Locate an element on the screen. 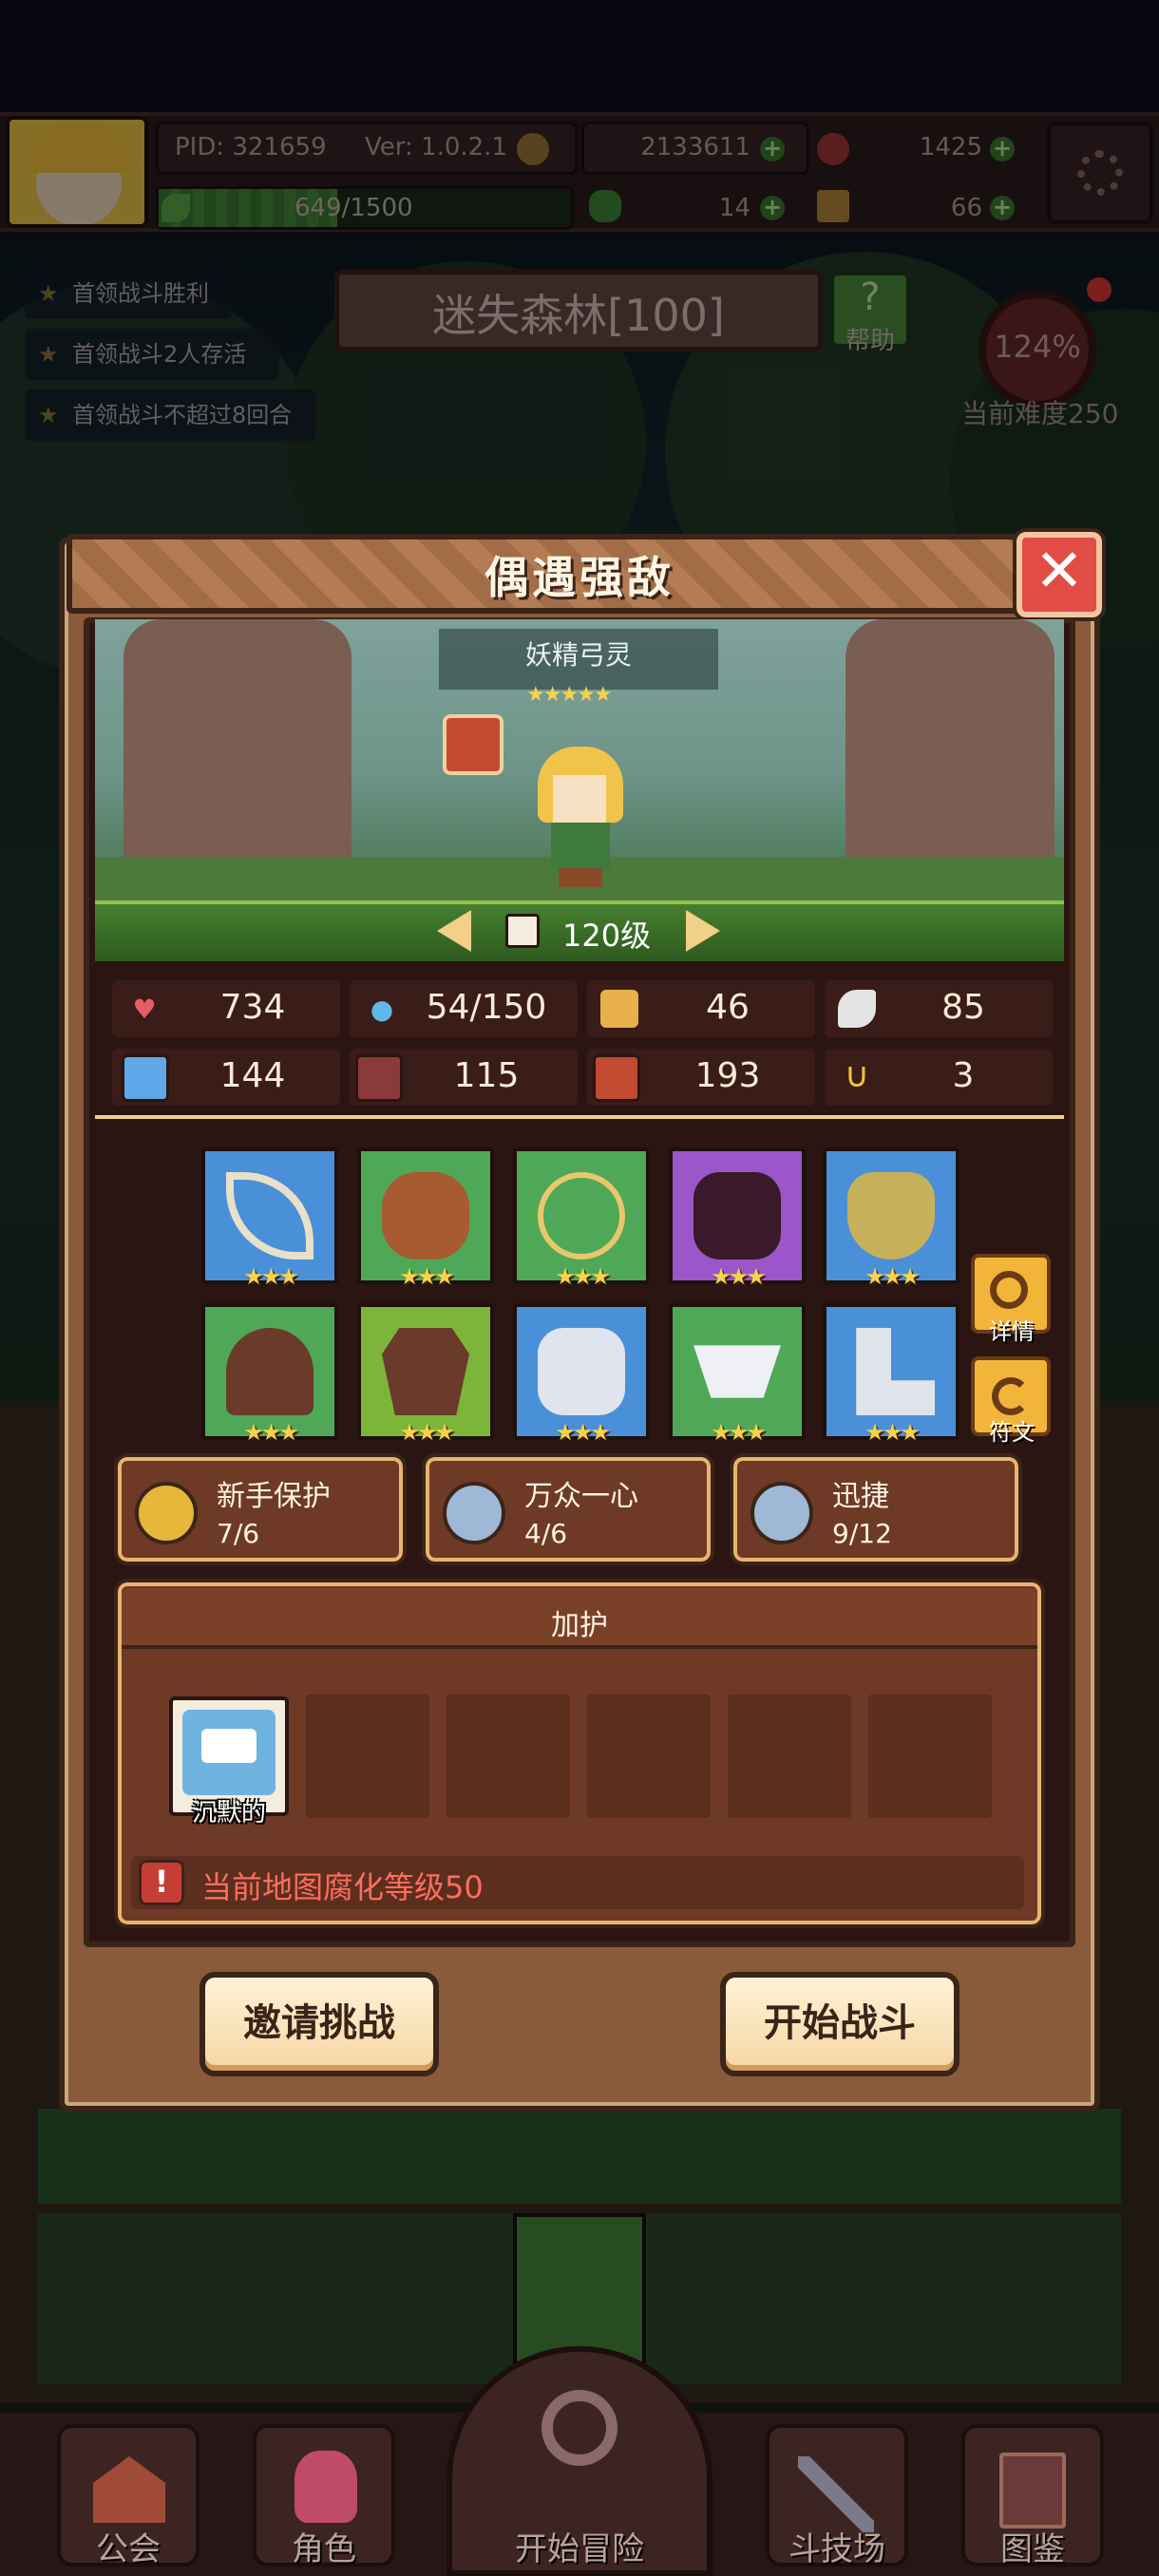  belt-icon is located at coordinates (737, 1371).